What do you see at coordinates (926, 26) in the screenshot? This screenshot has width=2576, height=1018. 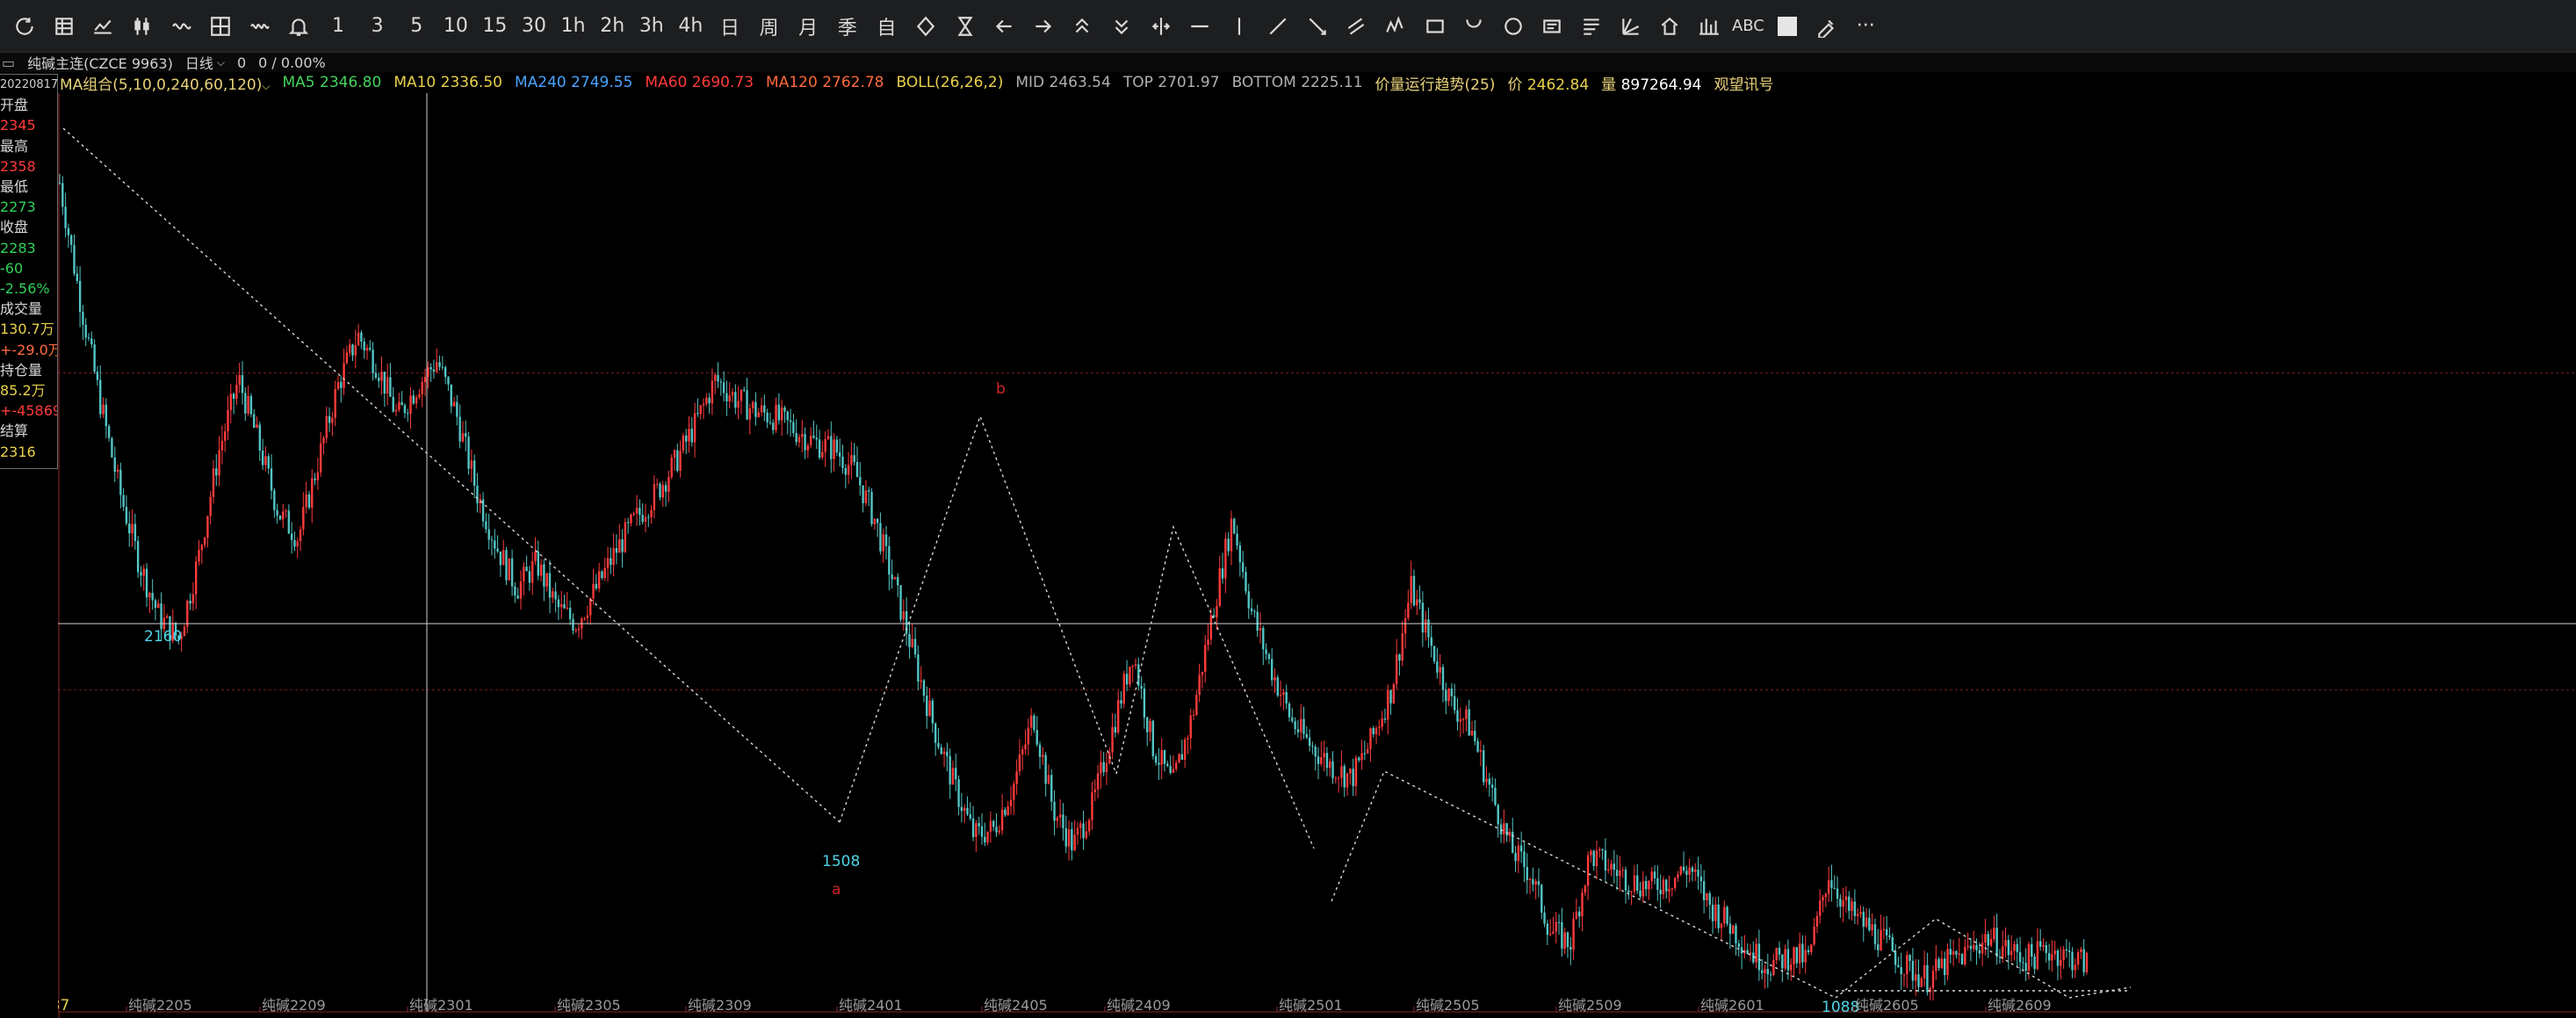 I see `diamond-icon` at bounding box center [926, 26].